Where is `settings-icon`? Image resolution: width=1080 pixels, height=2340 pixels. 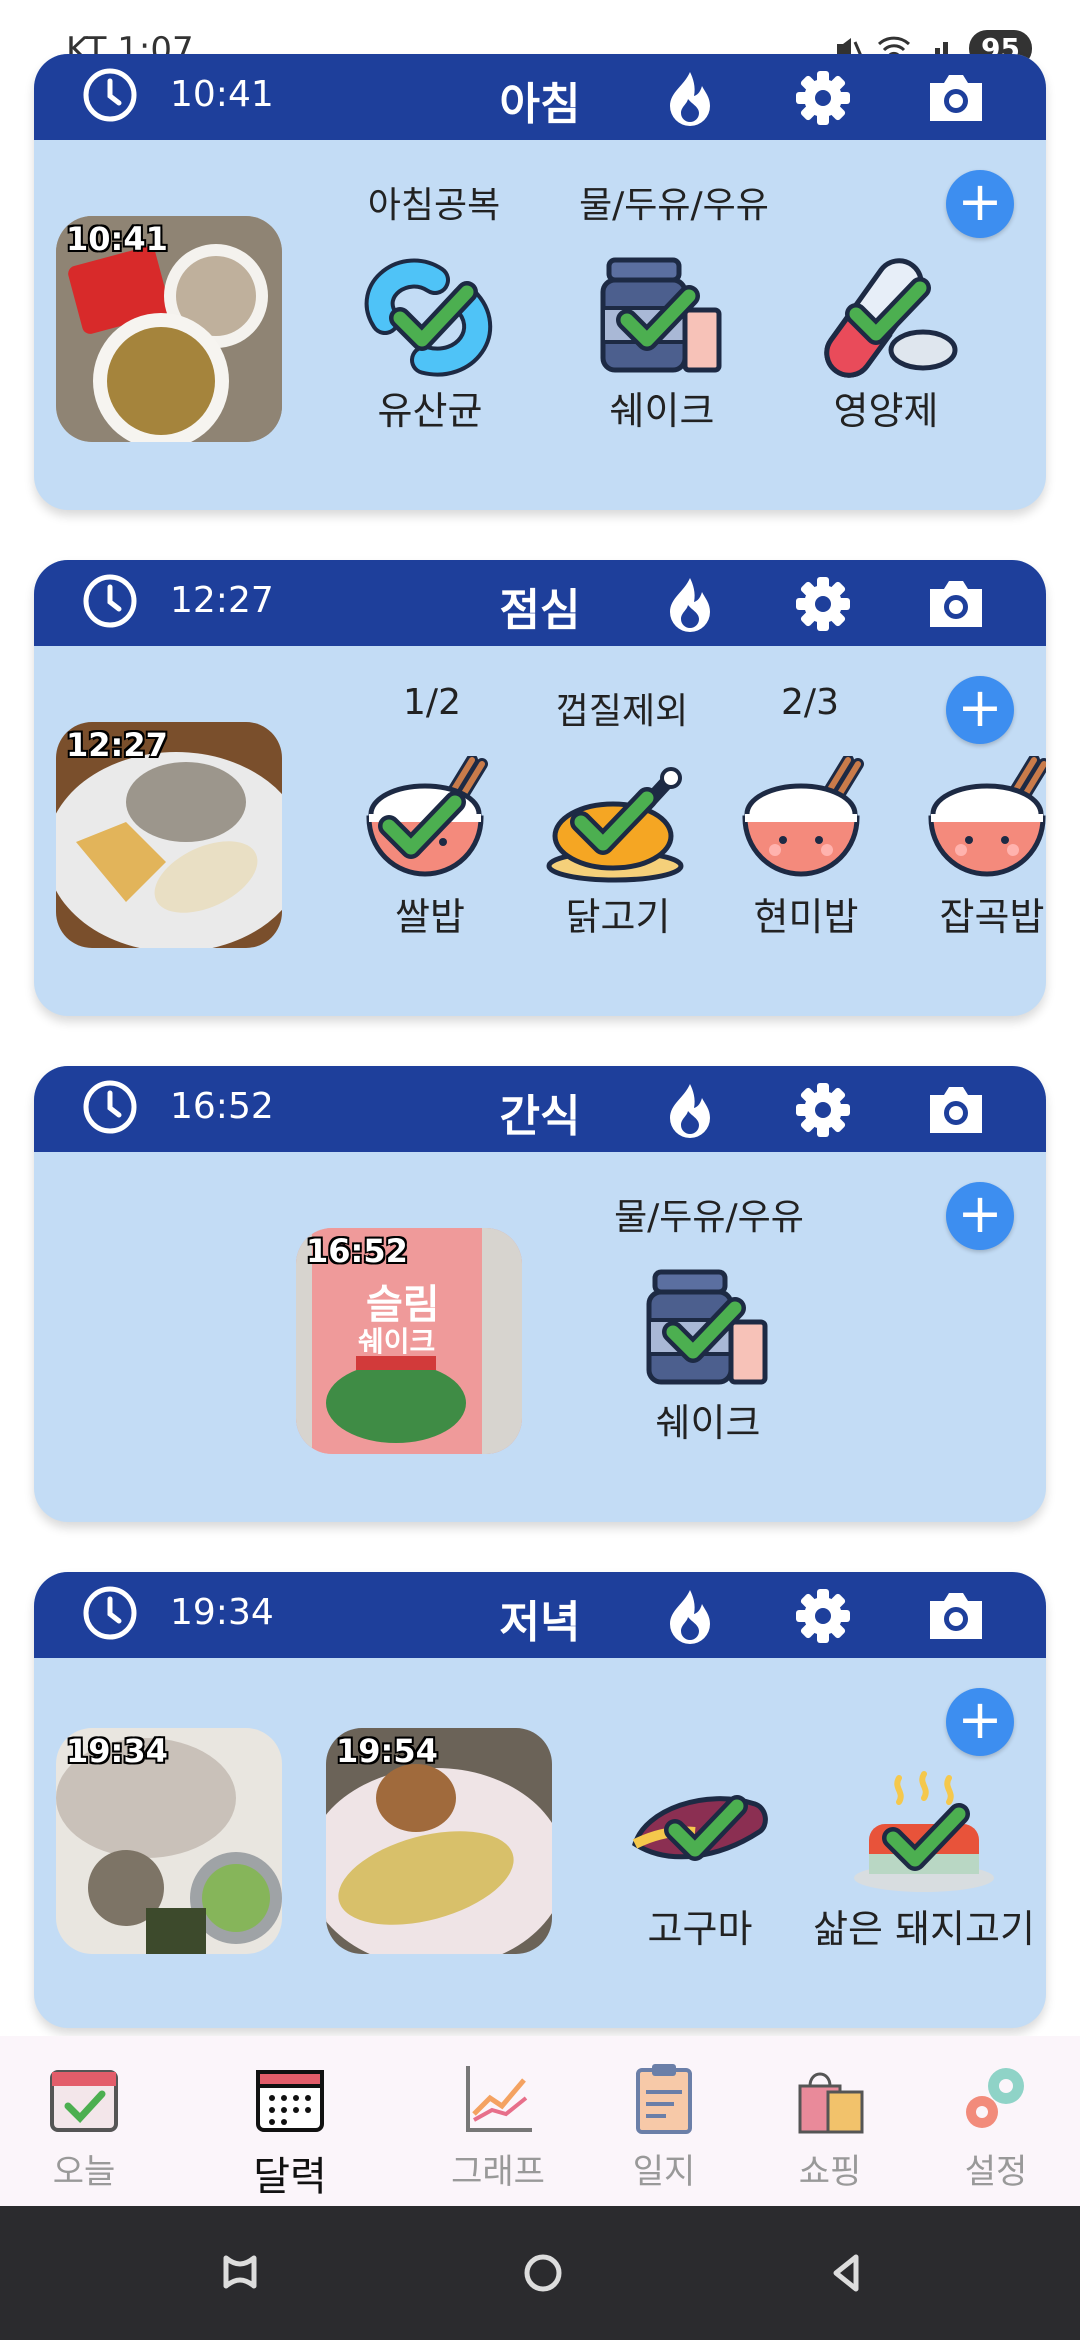 settings-icon is located at coordinates (995, 2098).